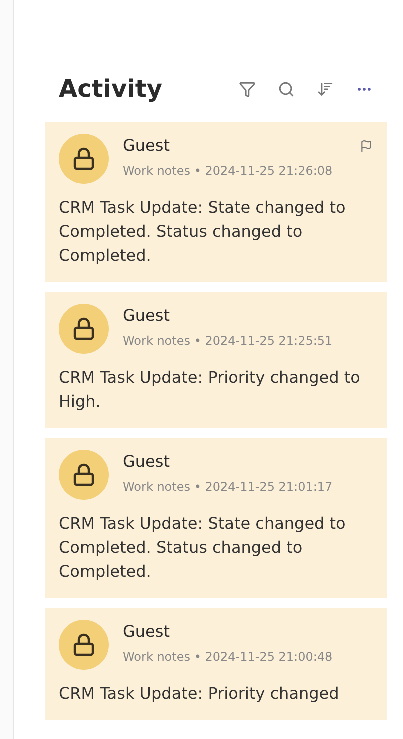 This screenshot has width=403, height=739. I want to click on panel-title: Activity, so click(110, 89).